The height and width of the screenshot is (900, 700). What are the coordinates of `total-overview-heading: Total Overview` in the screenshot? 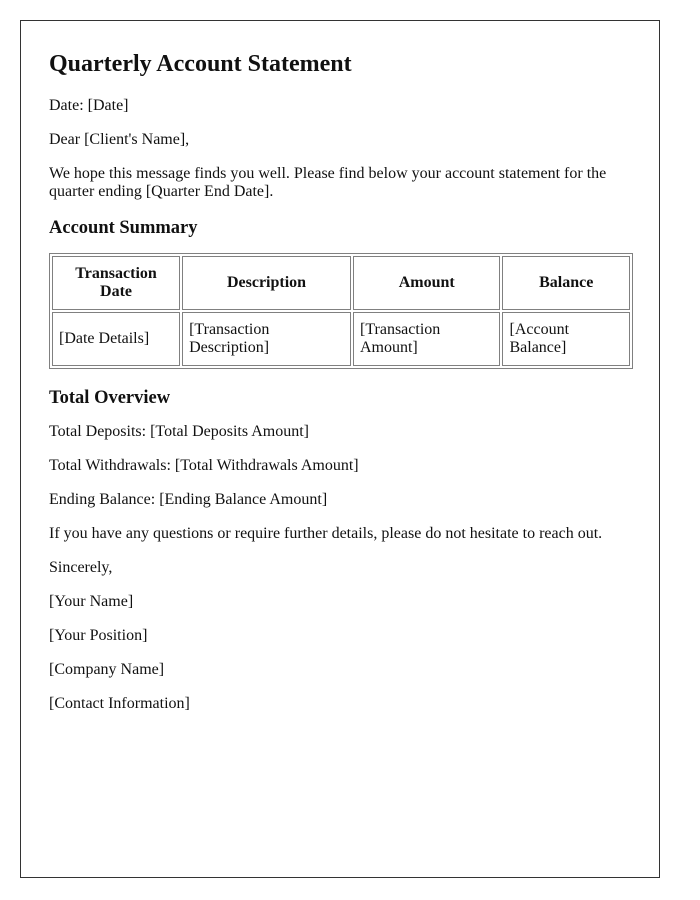 It's located at (110, 398).